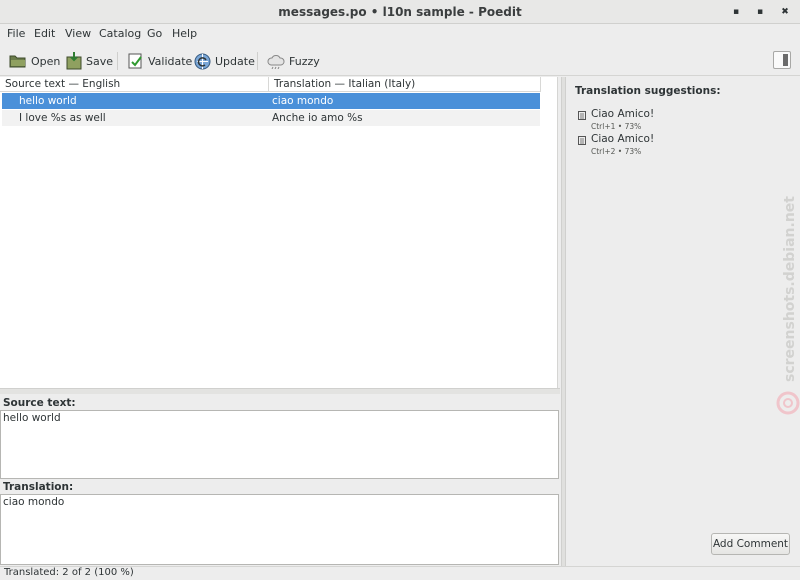  What do you see at coordinates (785, 12) in the screenshot?
I see `close-button: ✖` at bounding box center [785, 12].